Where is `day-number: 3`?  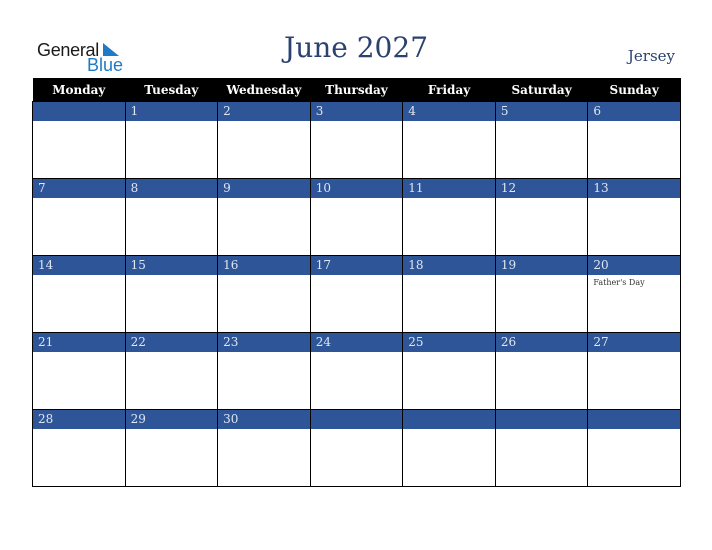
day-number: 3 is located at coordinates (356, 111).